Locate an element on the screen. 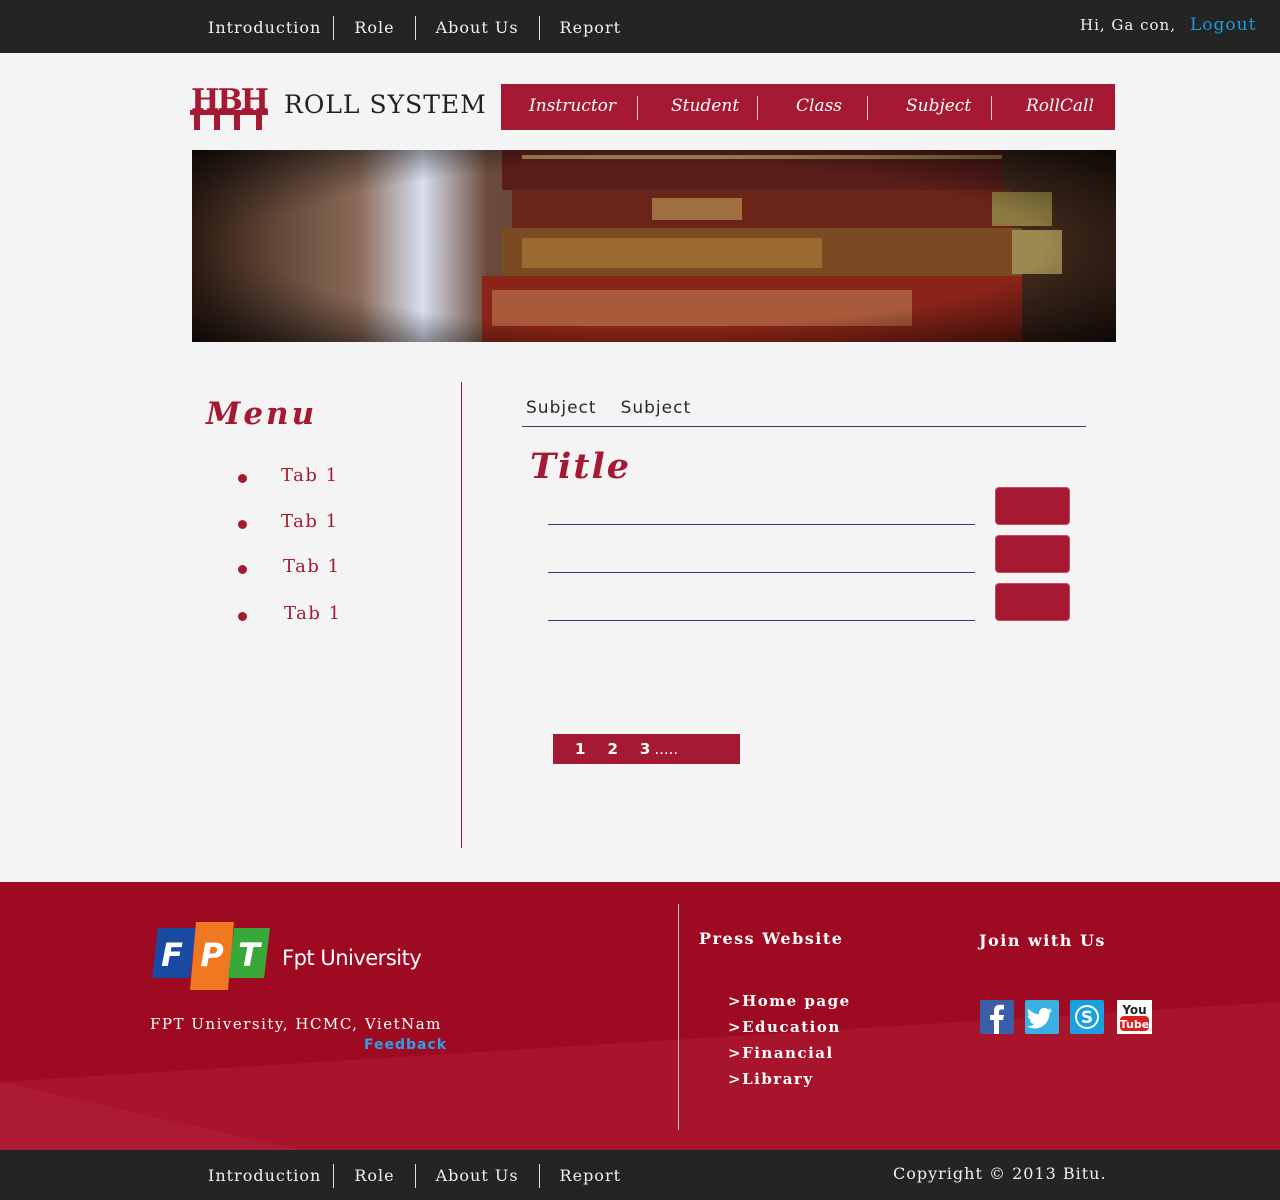 The image size is (1280, 1200). bottom-nav-about-us: About Us is located at coordinates (476, 1176).